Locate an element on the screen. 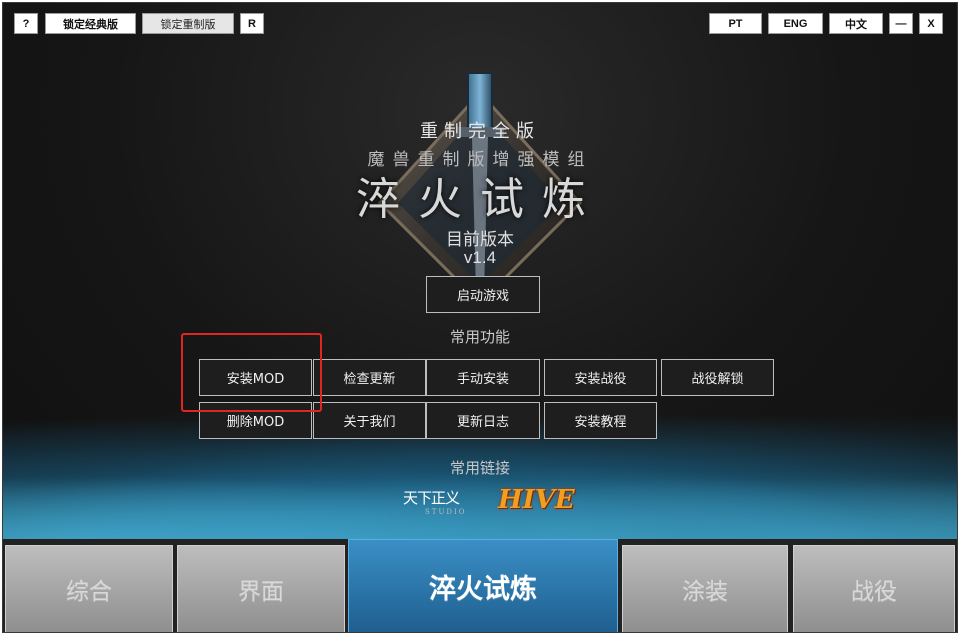  logo1-text: 天下正义 is located at coordinates (431, 498).